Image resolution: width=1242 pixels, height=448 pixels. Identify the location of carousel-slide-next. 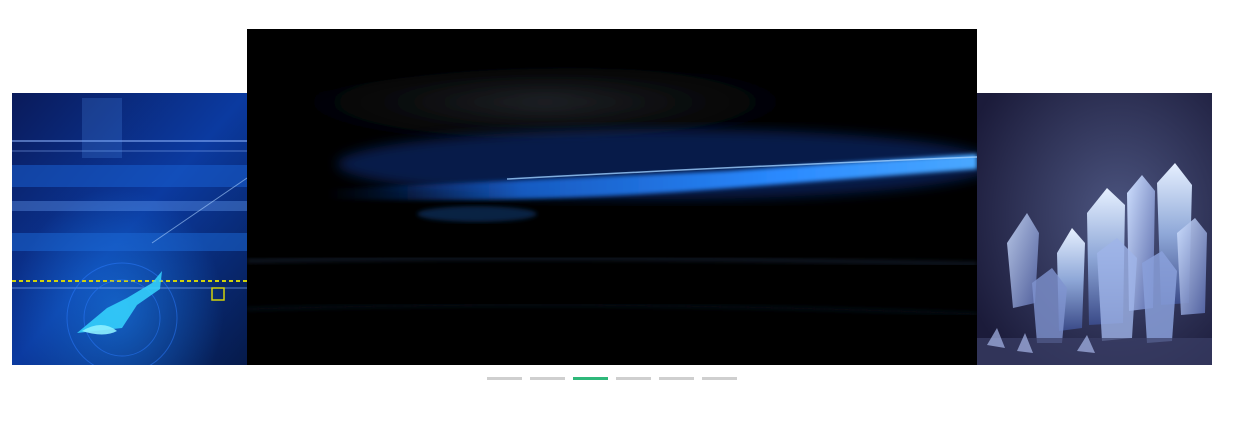
(1094, 229).